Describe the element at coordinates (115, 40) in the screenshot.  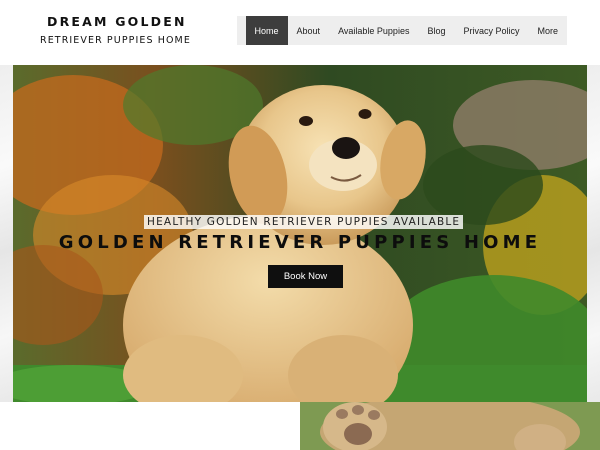
I see `site-logo-subtitle: RETRIEVER PUPPIES HOME` at that location.